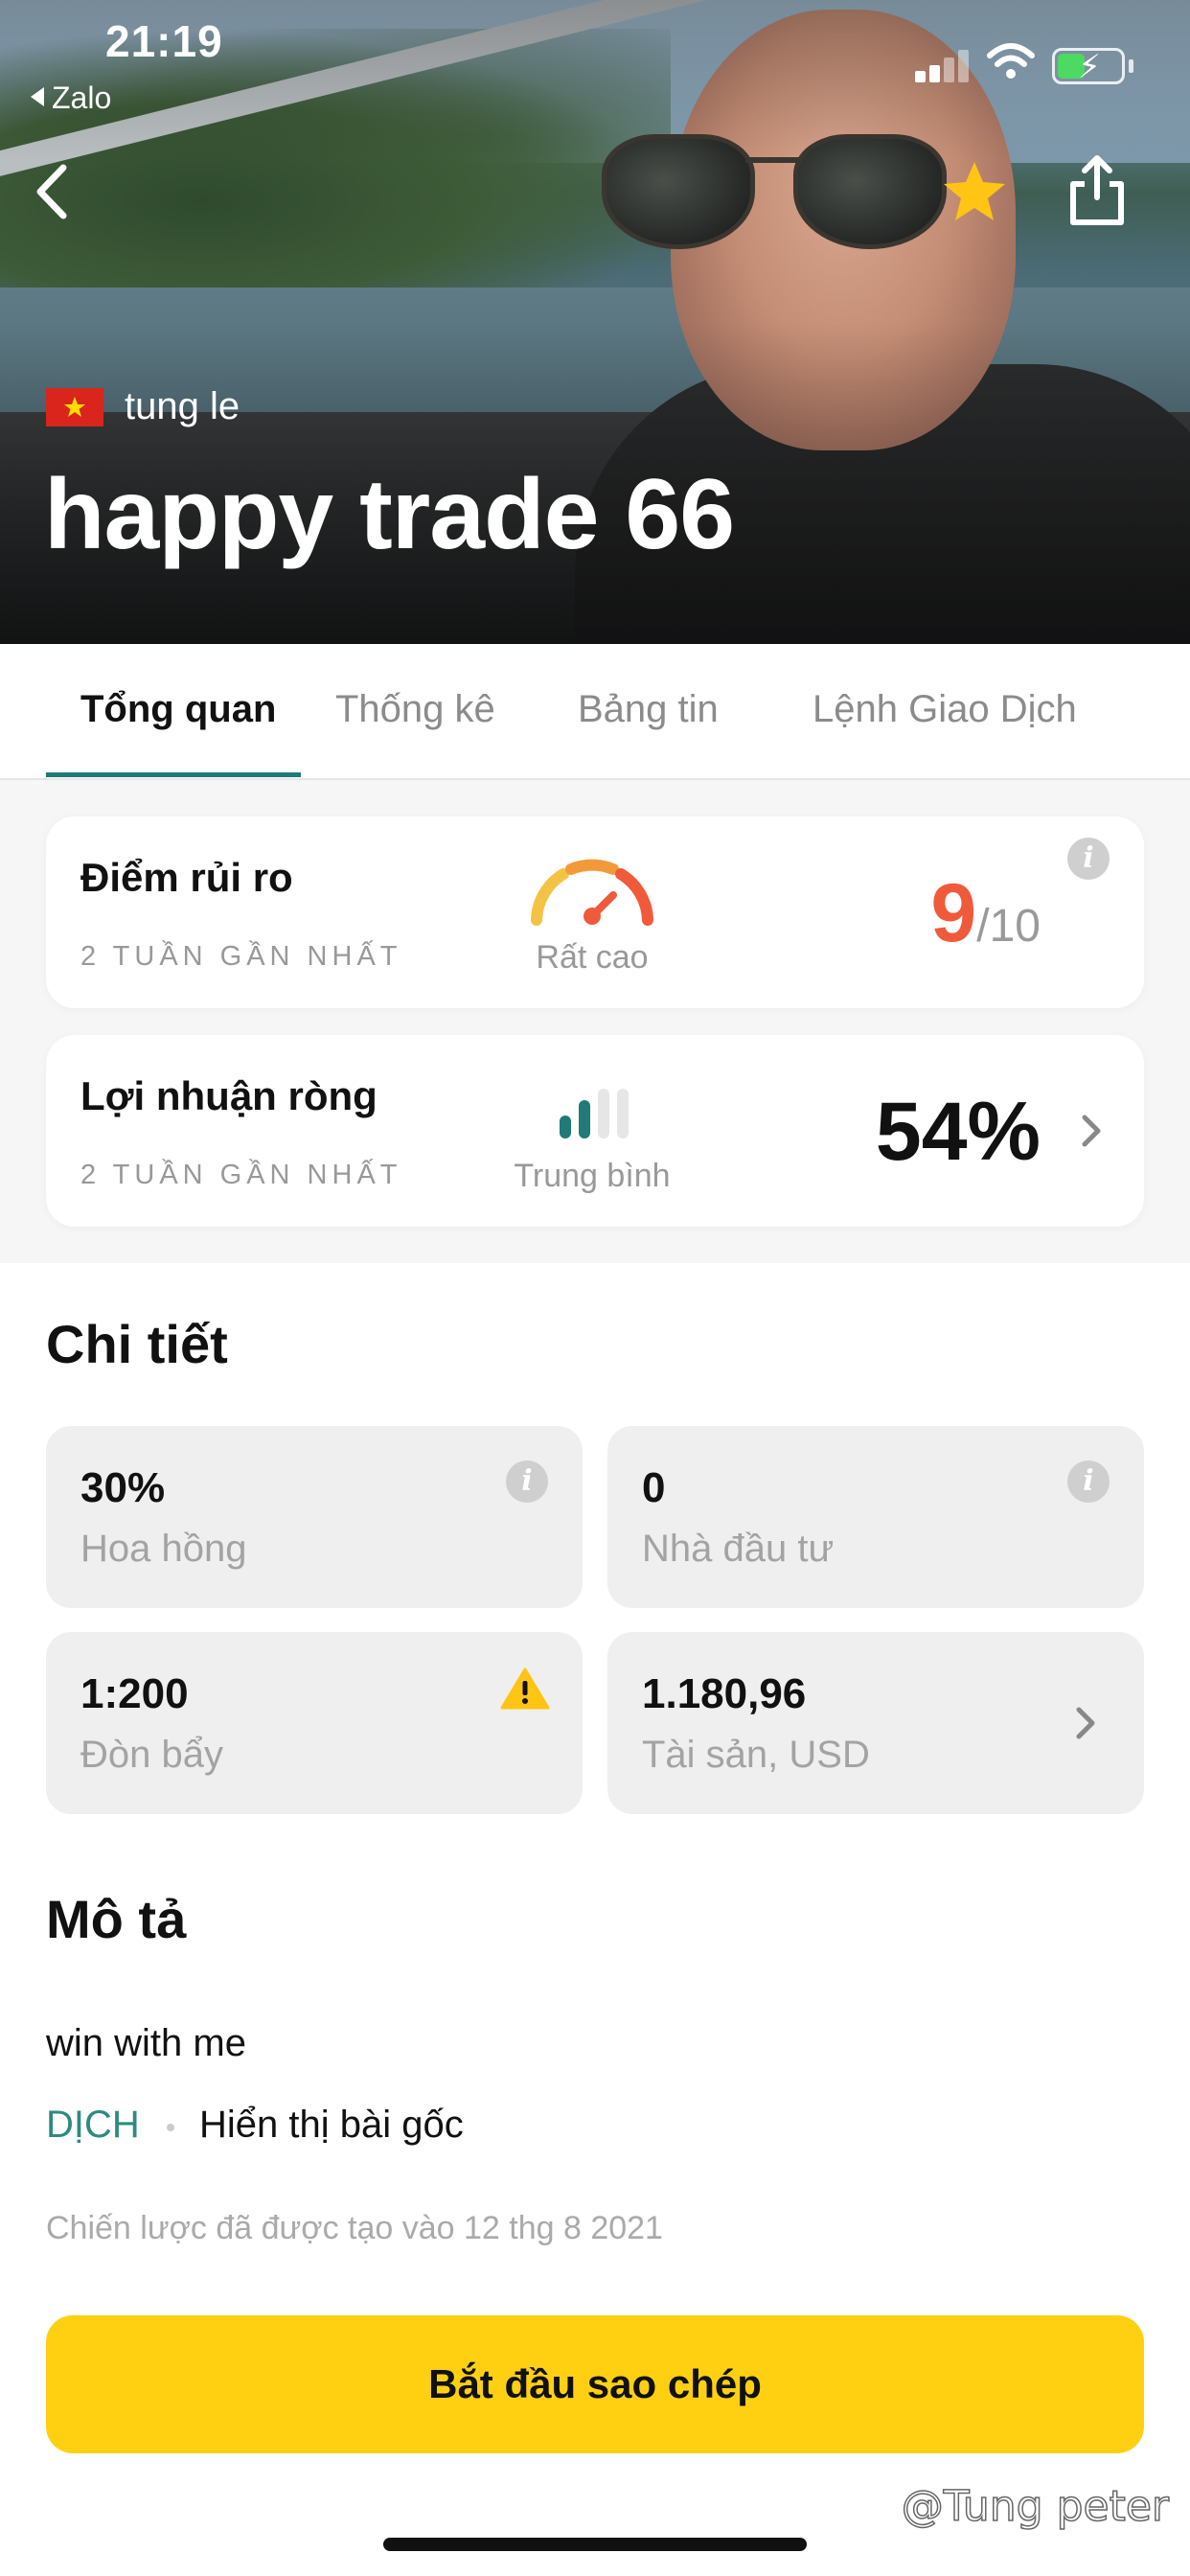  Describe the element at coordinates (315, 1517) in the screenshot. I see `commission-tile: 30% Hoa hồng i` at that location.